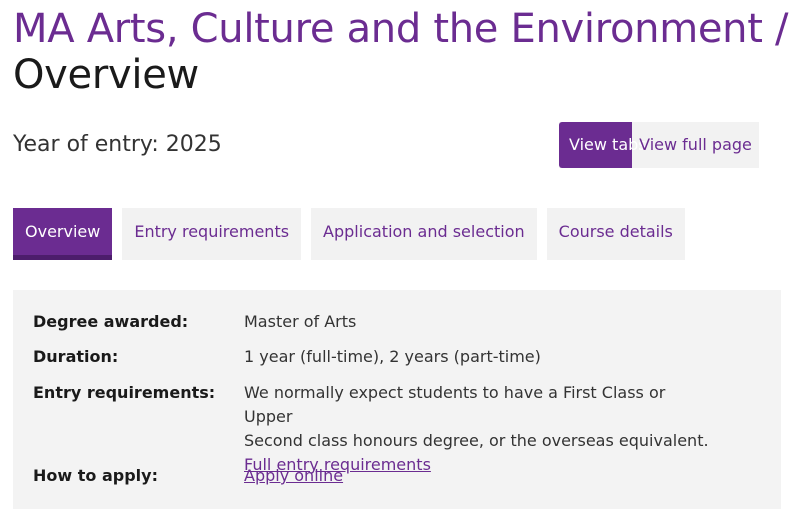 This screenshot has width=792, height=515. What do you see at coordinates (76, 356) in the screenshot?
I see `duration-label: Duration:` at bounding box center [76, 356].